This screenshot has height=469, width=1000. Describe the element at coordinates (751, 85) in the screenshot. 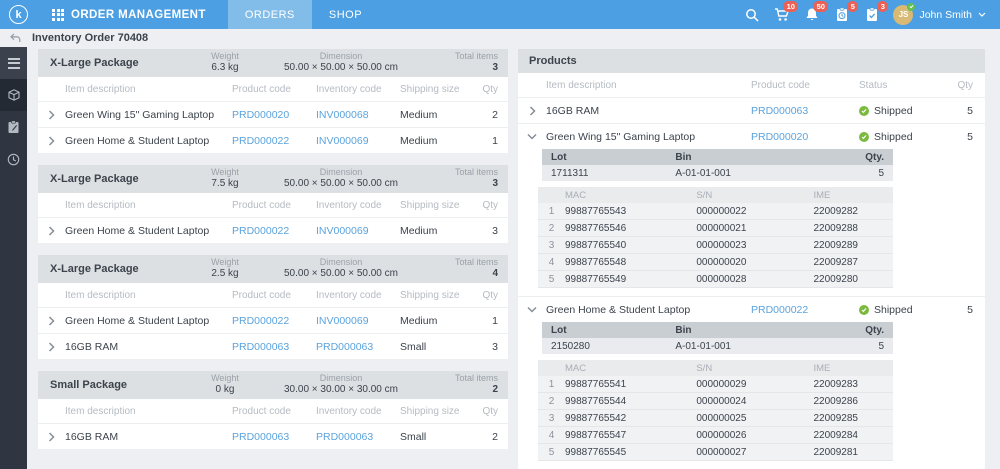

I see `products-column-headers: Item description Product code Status Qty` at that location.